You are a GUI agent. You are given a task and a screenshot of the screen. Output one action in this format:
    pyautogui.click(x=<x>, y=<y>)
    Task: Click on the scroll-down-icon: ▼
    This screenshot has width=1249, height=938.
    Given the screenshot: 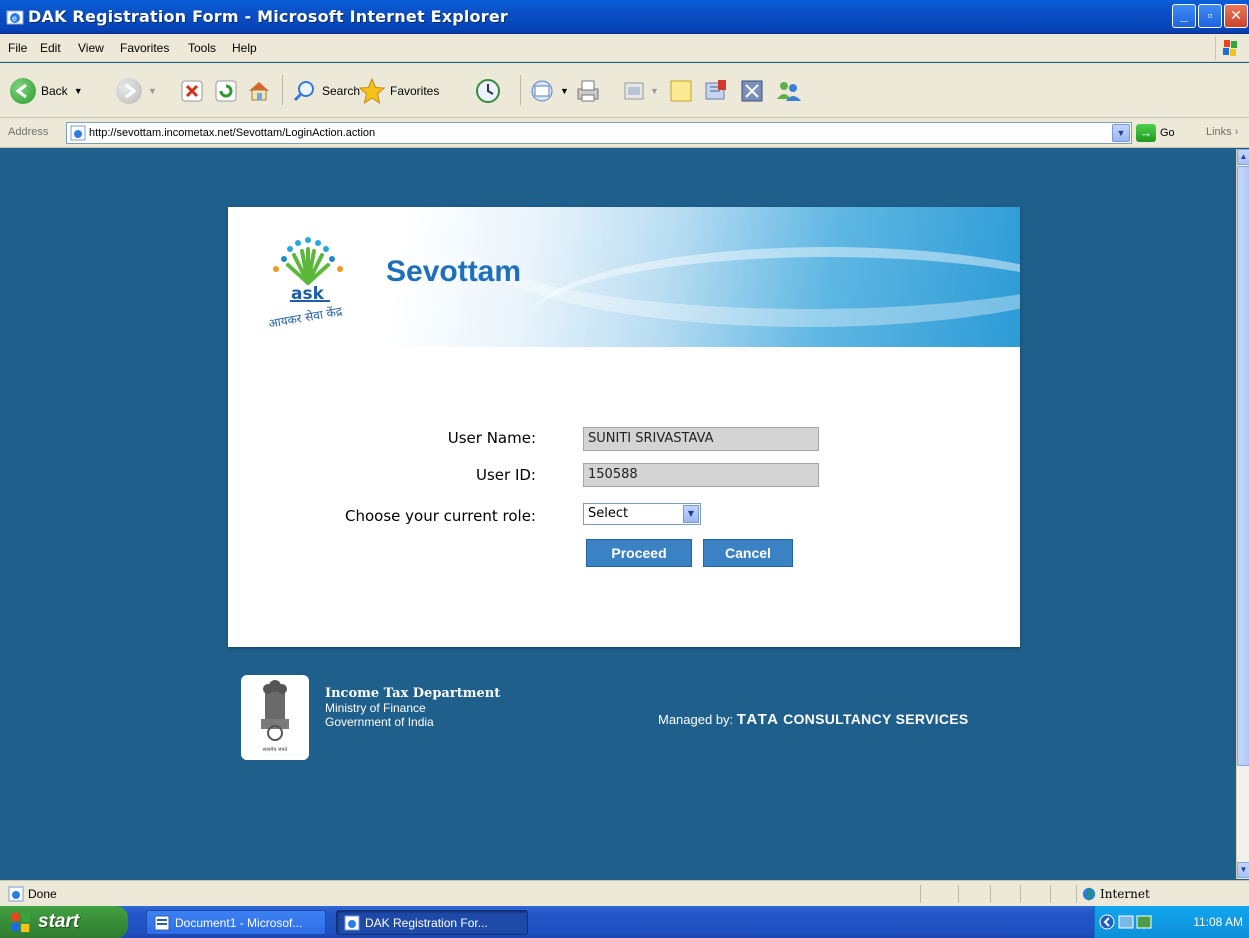 What is the action you would take?
    pyautogui.click(x=1243, y=870)
    